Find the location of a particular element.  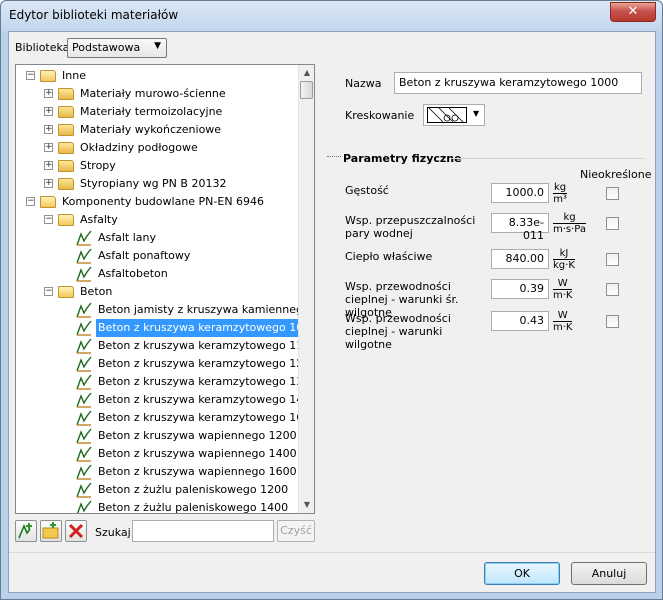

hatch-pattern-icon is located at coordinates (447, 115).